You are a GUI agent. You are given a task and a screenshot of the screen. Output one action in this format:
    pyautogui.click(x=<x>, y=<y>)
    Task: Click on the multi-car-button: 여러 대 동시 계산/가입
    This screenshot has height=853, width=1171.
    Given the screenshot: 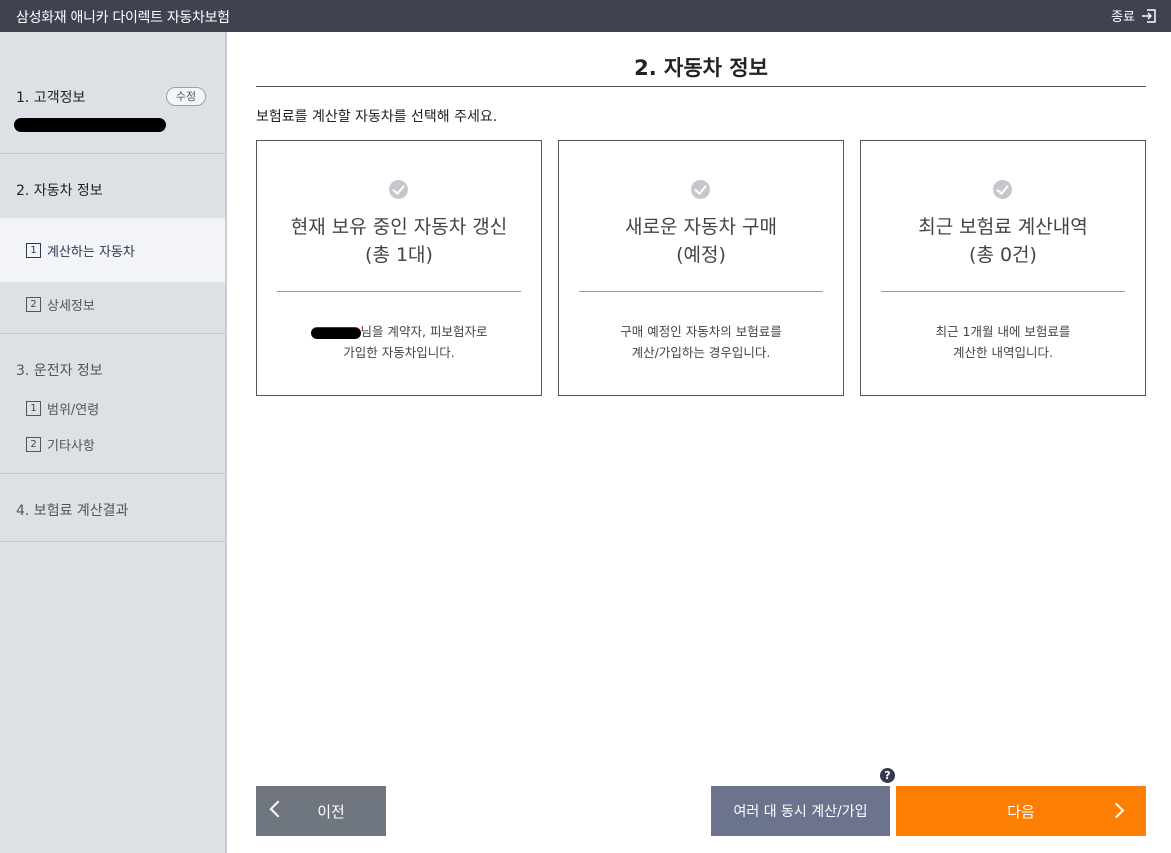 What is the action you would take?
    pyautogui.click(x=800, y=811)
    